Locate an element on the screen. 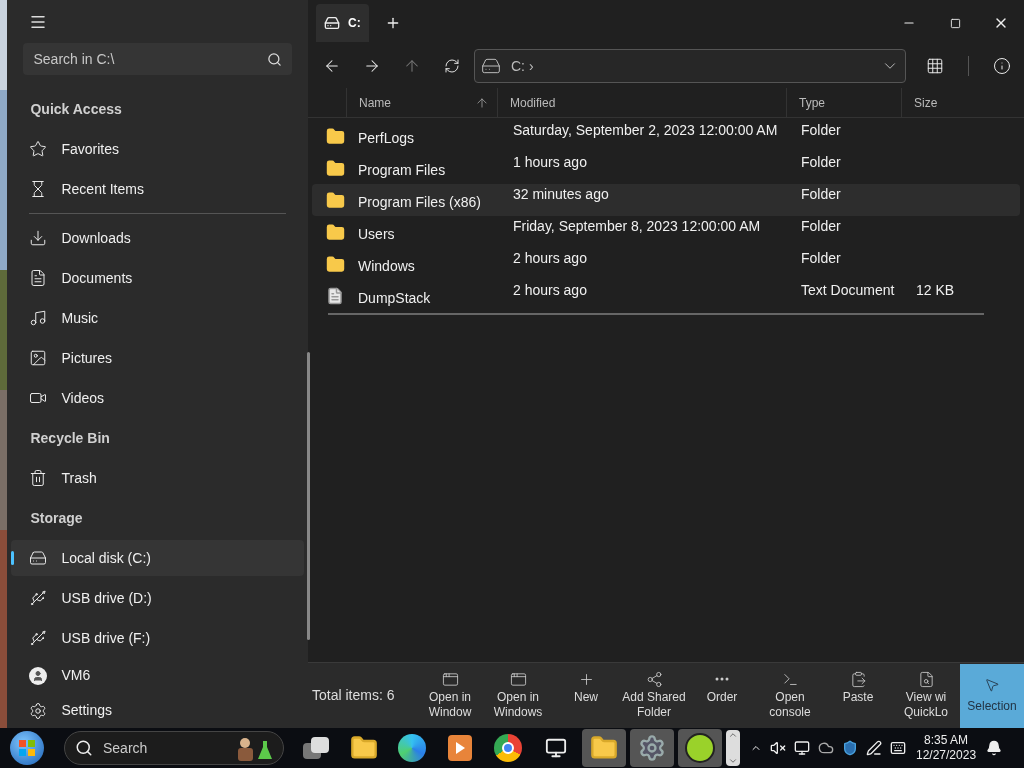 The height and width of the screenshot is (768, 1024). star-icon is located at coordinates (38, 149).